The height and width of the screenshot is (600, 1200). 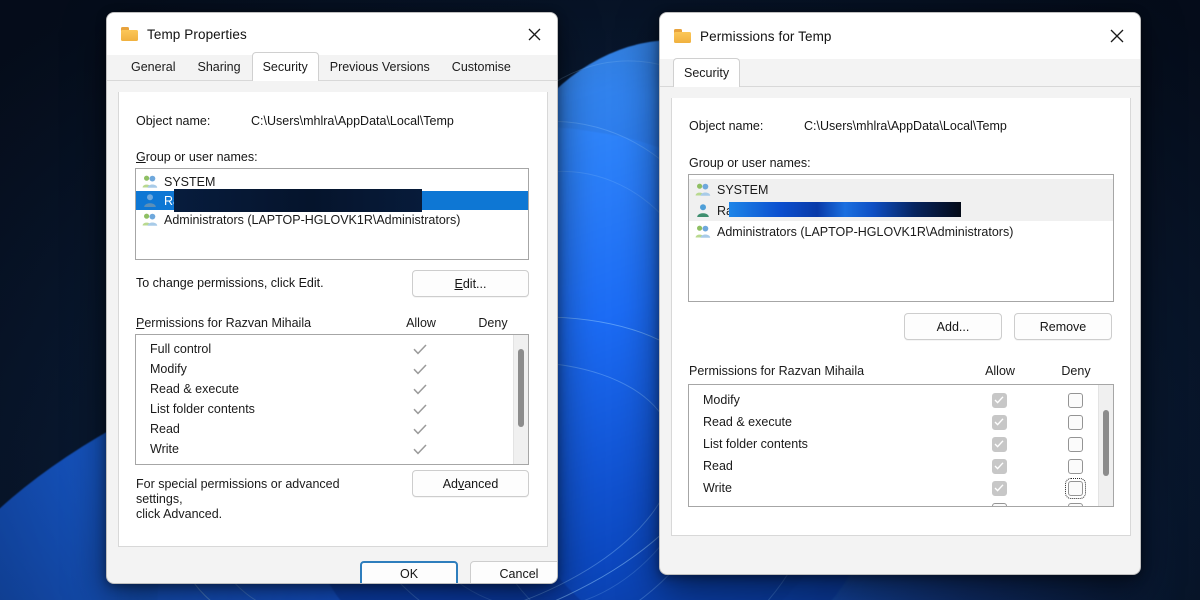 What do you see at coordinates (900, 72) in the screenshot?
I see `permissions-tabstrip: Security` at bounding box center [900, 72].